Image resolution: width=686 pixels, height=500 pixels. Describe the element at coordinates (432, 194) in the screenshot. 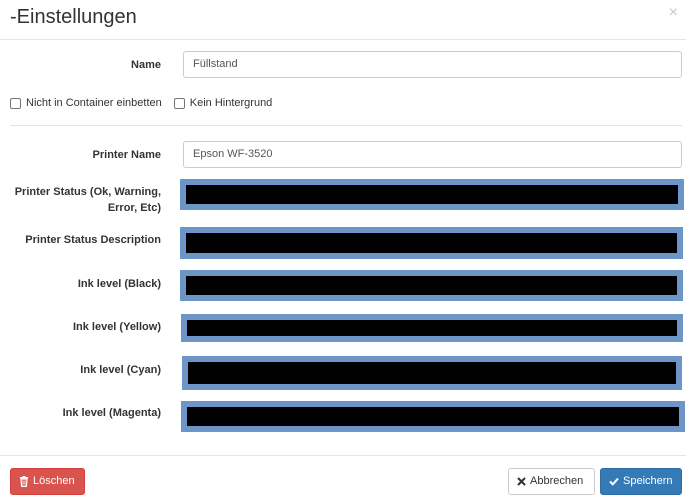

I see `printer-status-redacted-field` at that location.